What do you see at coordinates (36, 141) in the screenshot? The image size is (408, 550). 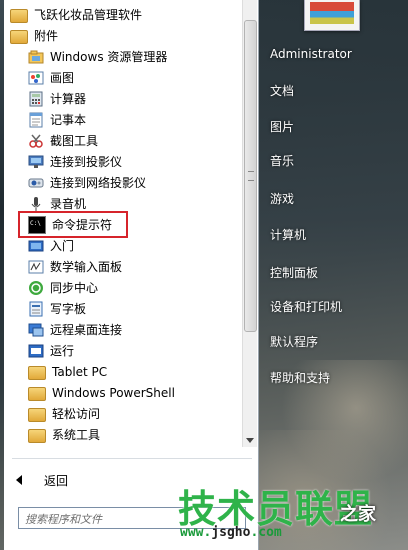 I see `snipping-tool-icon` at bounding box center [36, 141].